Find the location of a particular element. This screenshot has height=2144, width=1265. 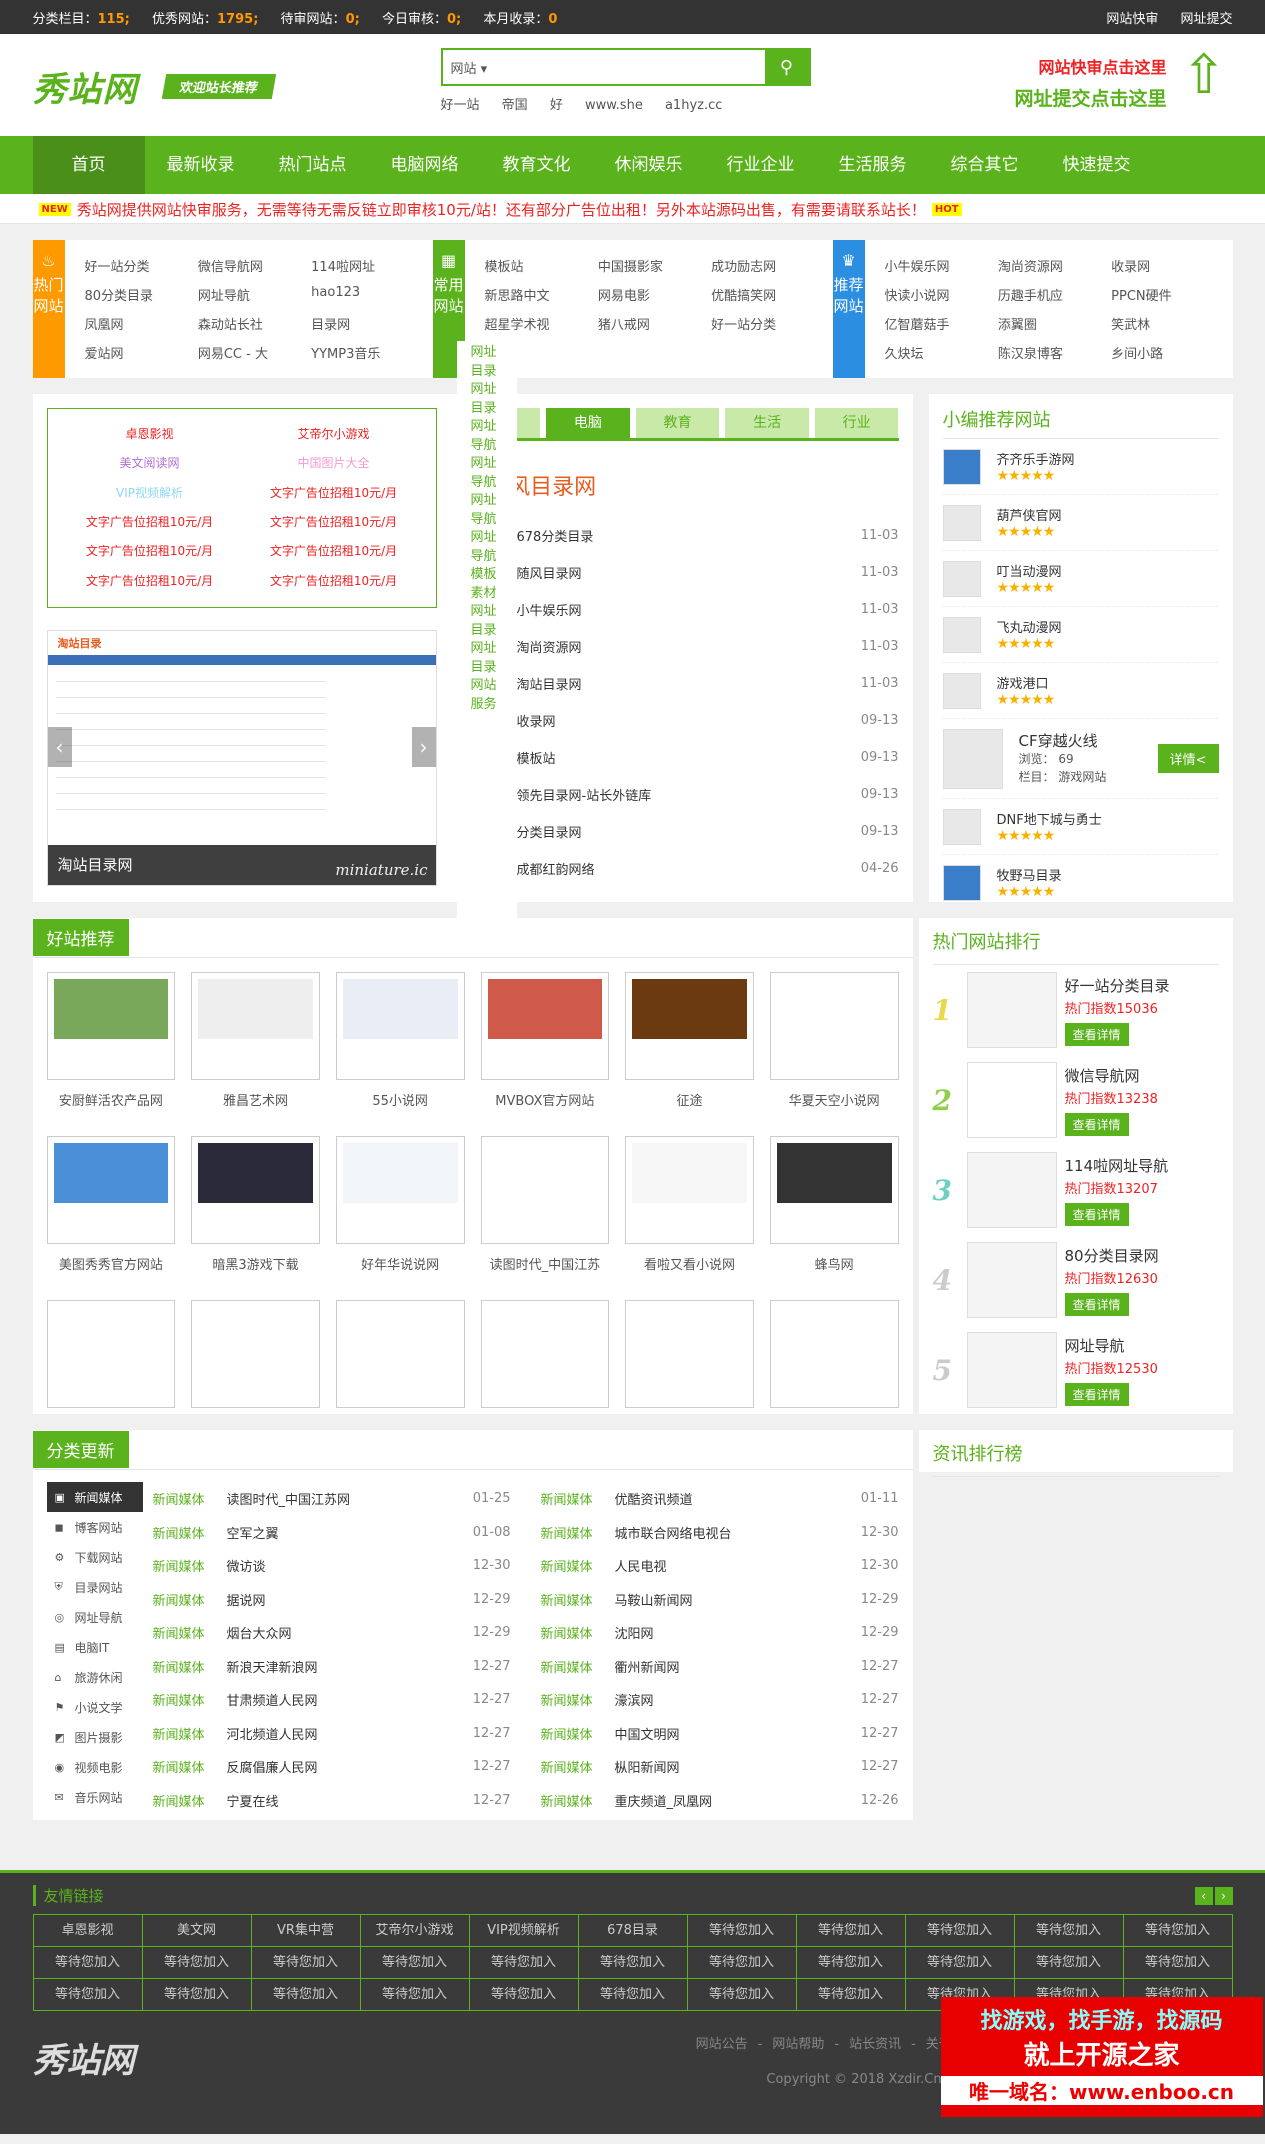

hot-word: www.she is located at coordinates (614, 105).